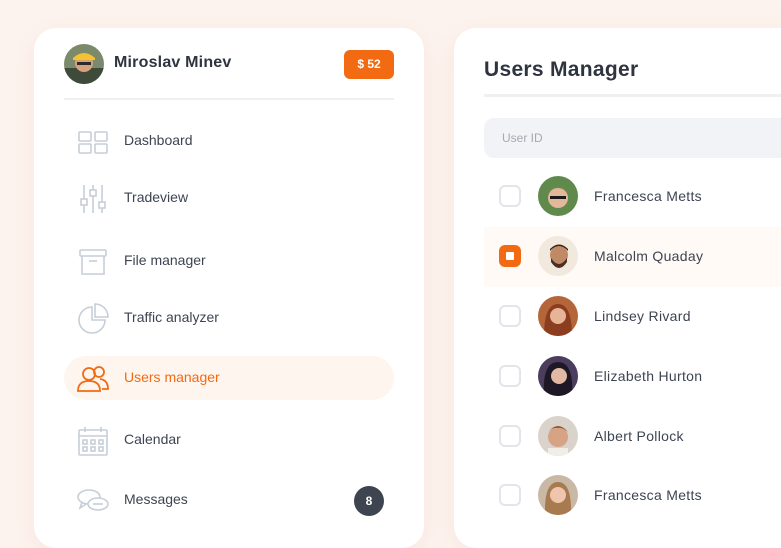 This screenshot has width=781, height=548. I want to click on user-id-input, so click(632, 138).